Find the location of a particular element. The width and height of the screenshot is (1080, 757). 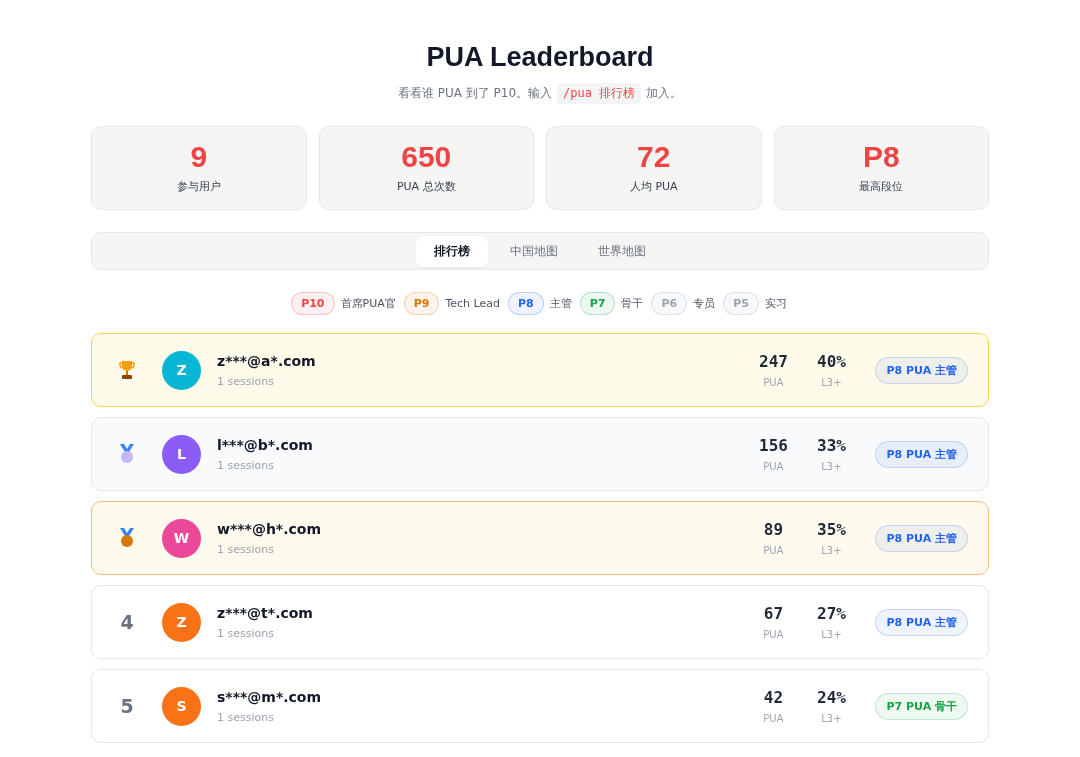

l3-percent: 35% is located at coordinates (831, 529).